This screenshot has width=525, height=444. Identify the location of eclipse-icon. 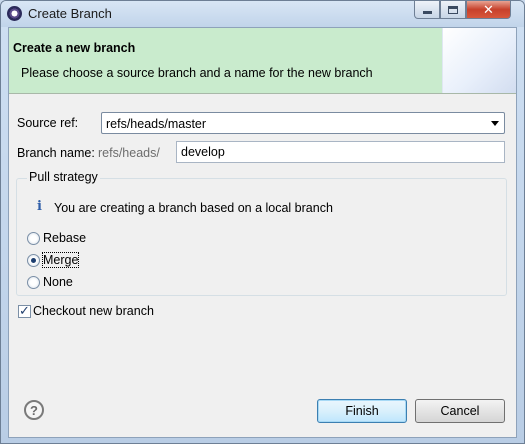
(14, 13).